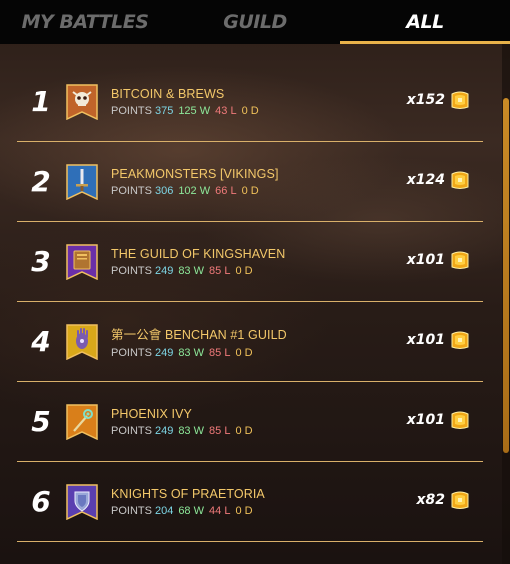 This screenshot has height=564, width=510. I want to click on points-value: 204, so click(164, 510).